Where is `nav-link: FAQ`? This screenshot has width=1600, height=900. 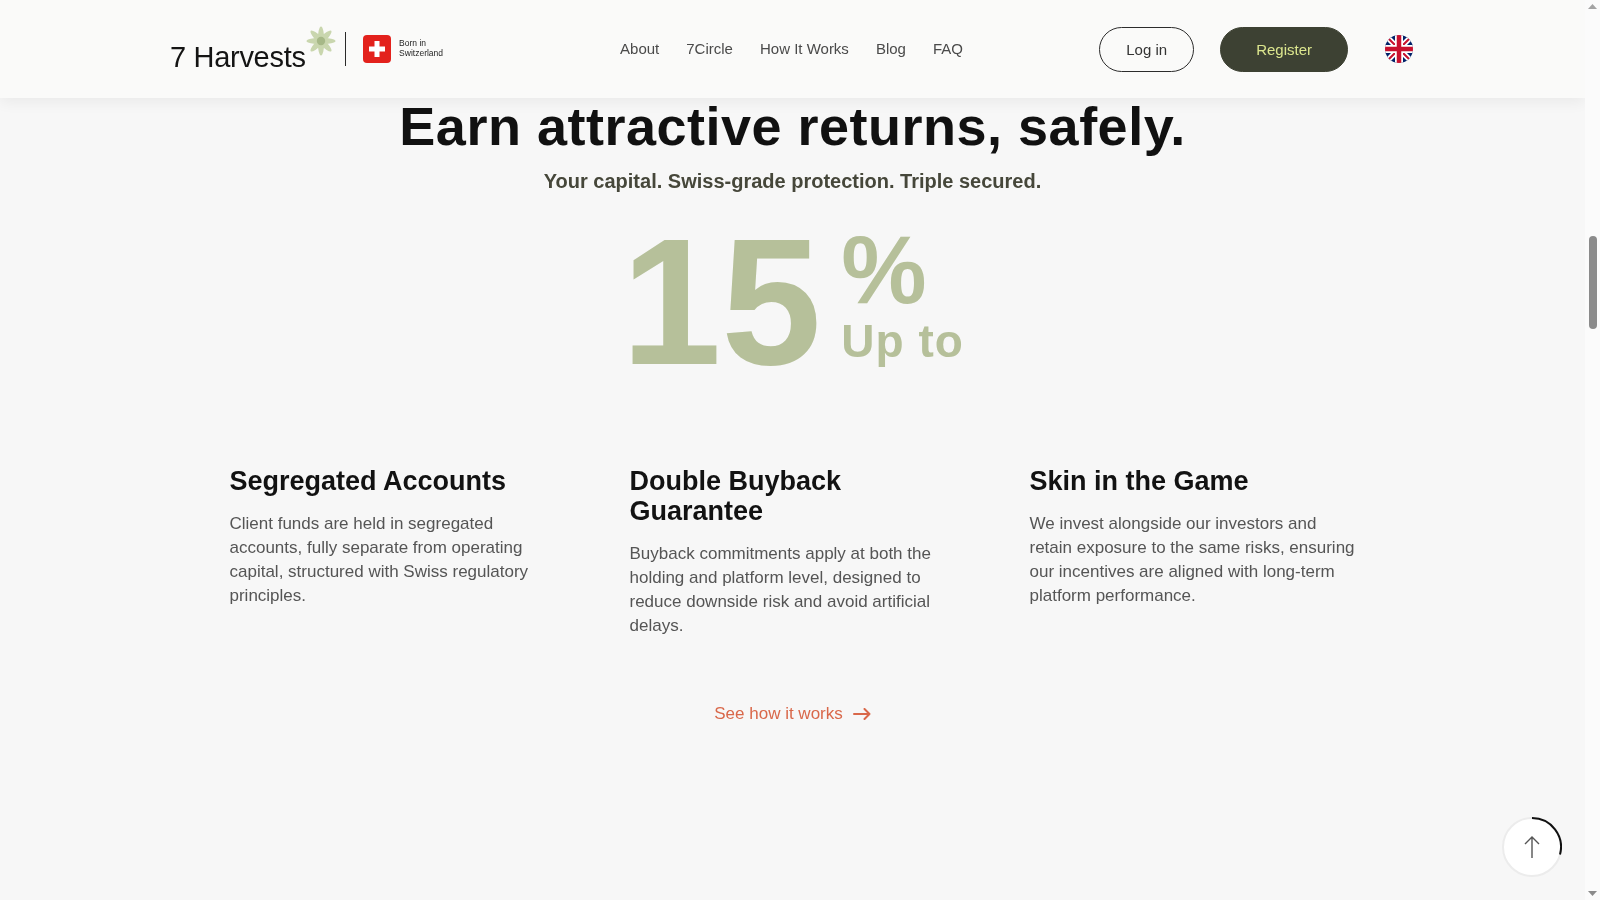 nav-link: FAQ is located at coordinates (947, 49).